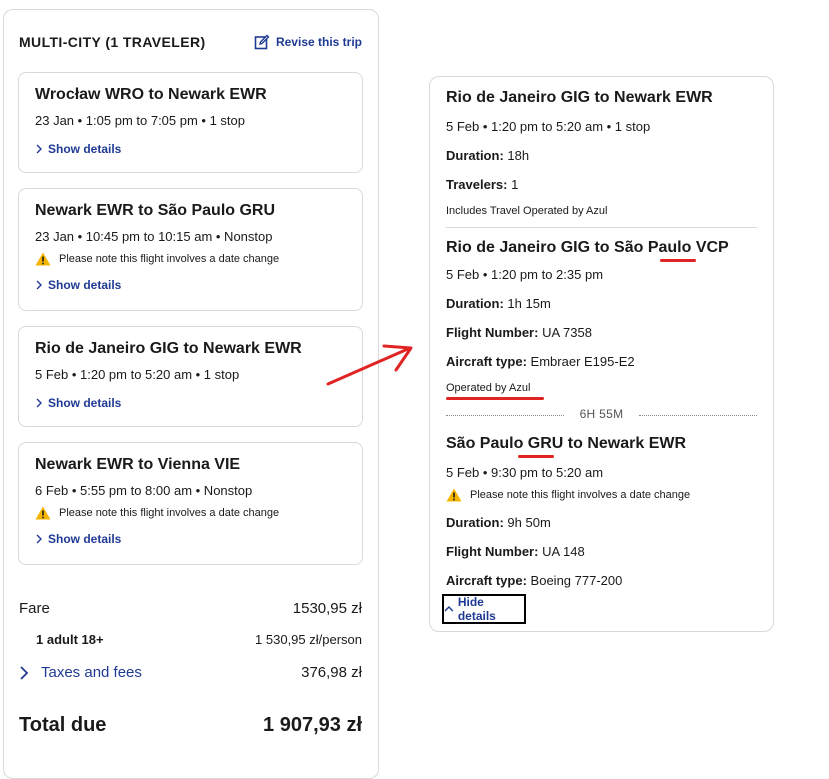 The image size is (829, 779). What do you see at coordinates (477, 184) in the screenshot?
I see `travelers-label: Travelers:` at bounding box center [477, 184].